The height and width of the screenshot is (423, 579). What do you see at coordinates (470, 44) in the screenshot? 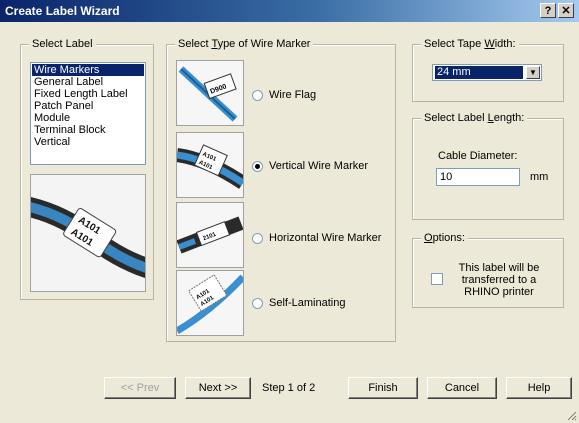
I see `tape-width-legend: Select Tape Width:` at bounding box center [470, 44].